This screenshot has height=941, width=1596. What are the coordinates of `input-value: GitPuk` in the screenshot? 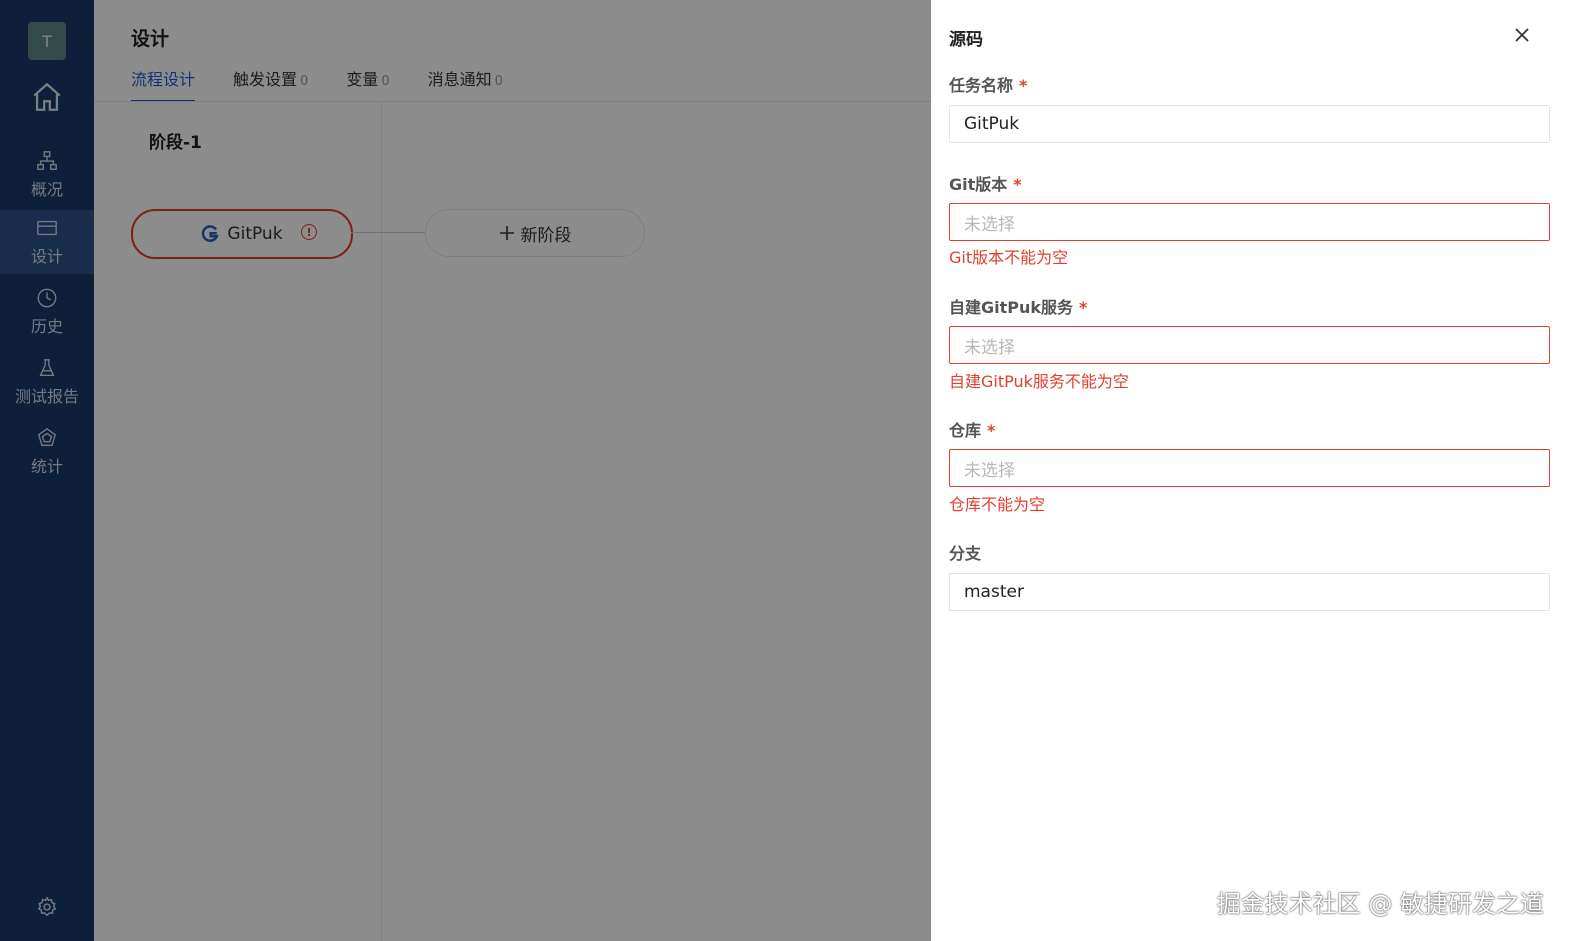 It's located at (992, 124).